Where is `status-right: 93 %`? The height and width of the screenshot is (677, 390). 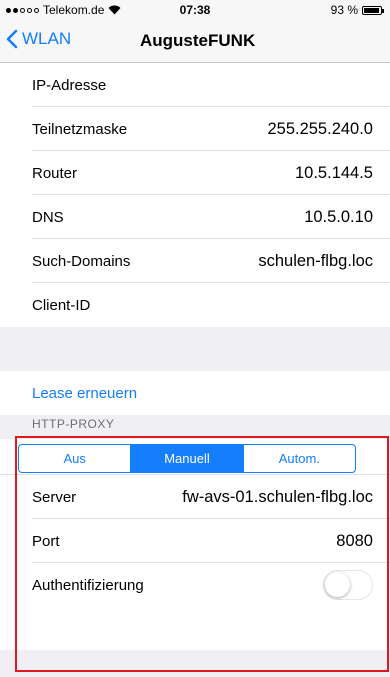 status-right: 93 % is located at coordinates (357, 10).